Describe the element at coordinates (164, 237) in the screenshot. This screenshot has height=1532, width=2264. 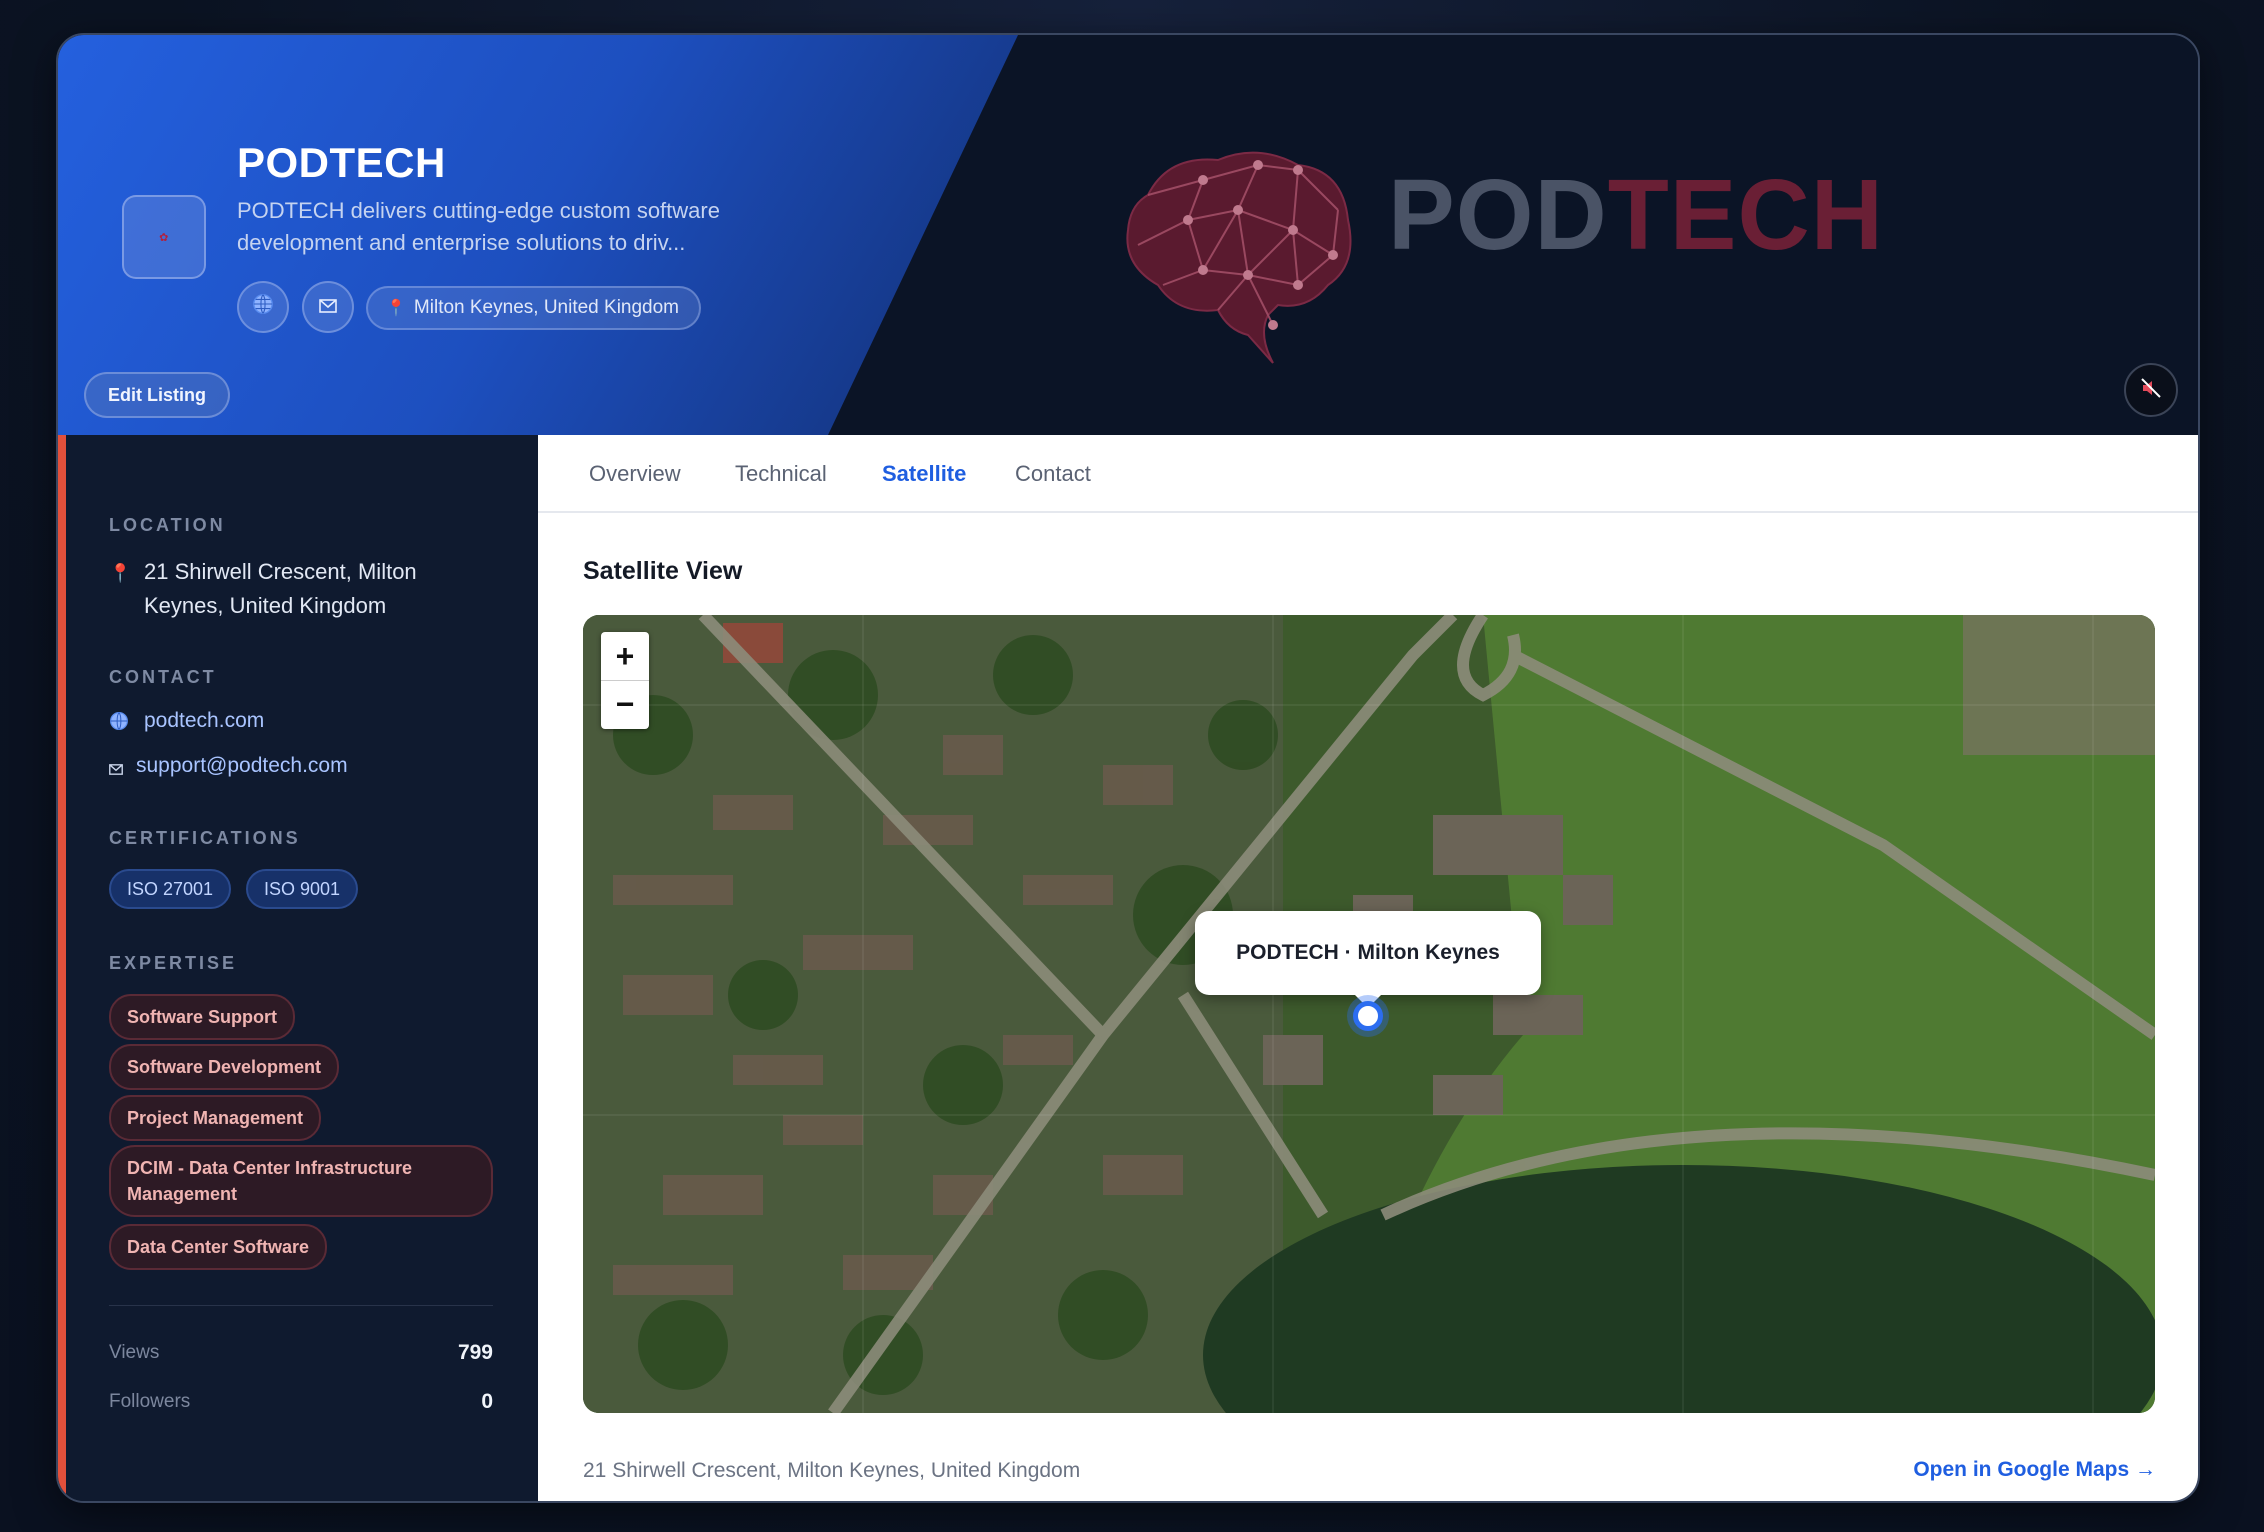
I see `company-logo: ✿` at that location.